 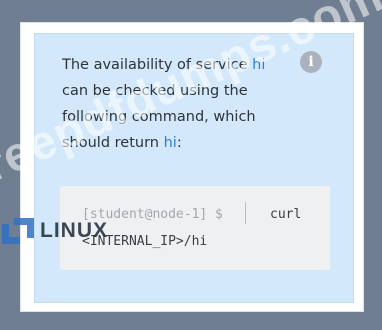 What do you see at coordinates (155, 91) in the screenshot?
I see `info-line-2: can be checked using the` at bounding box center [155, 91].